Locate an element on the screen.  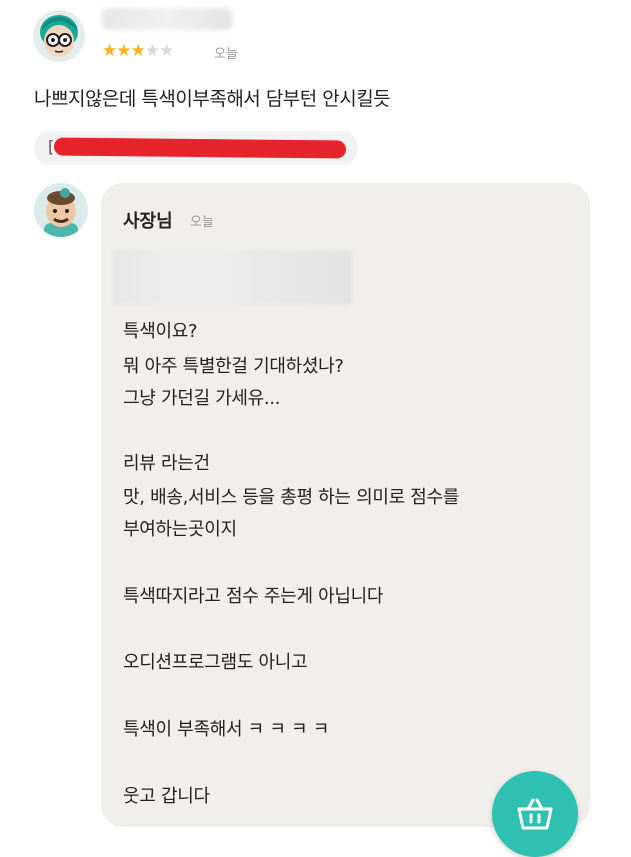
rating-stars: ★★★★★ is located at coordinates (138, 51).